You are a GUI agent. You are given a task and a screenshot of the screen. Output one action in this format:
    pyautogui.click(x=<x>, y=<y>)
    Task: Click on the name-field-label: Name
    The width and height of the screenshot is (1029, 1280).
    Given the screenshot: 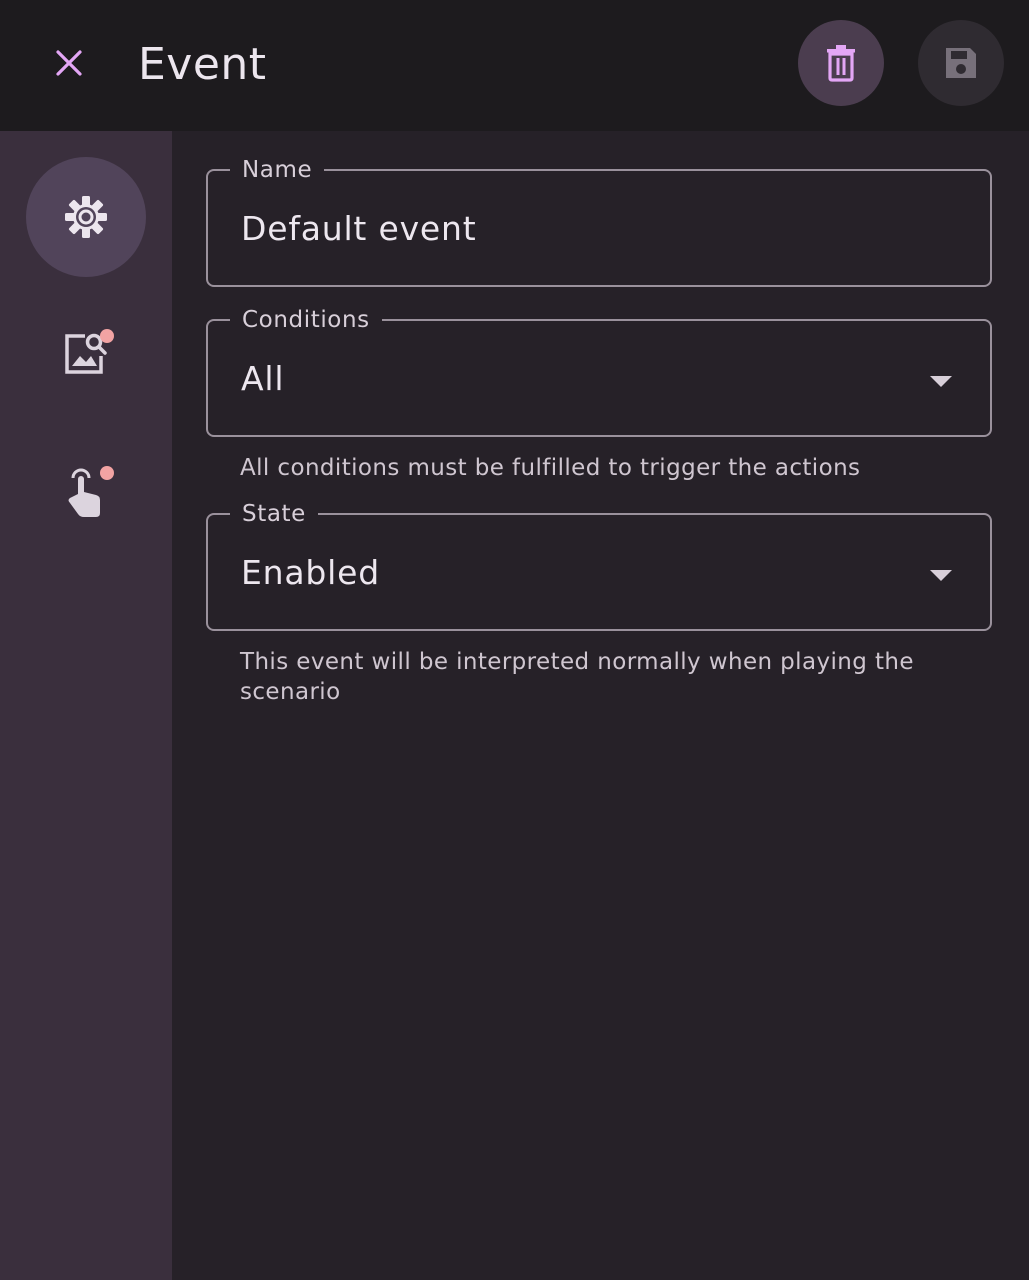 What is the action you would take?
    pyautogui.click(x=277, y=170)
    